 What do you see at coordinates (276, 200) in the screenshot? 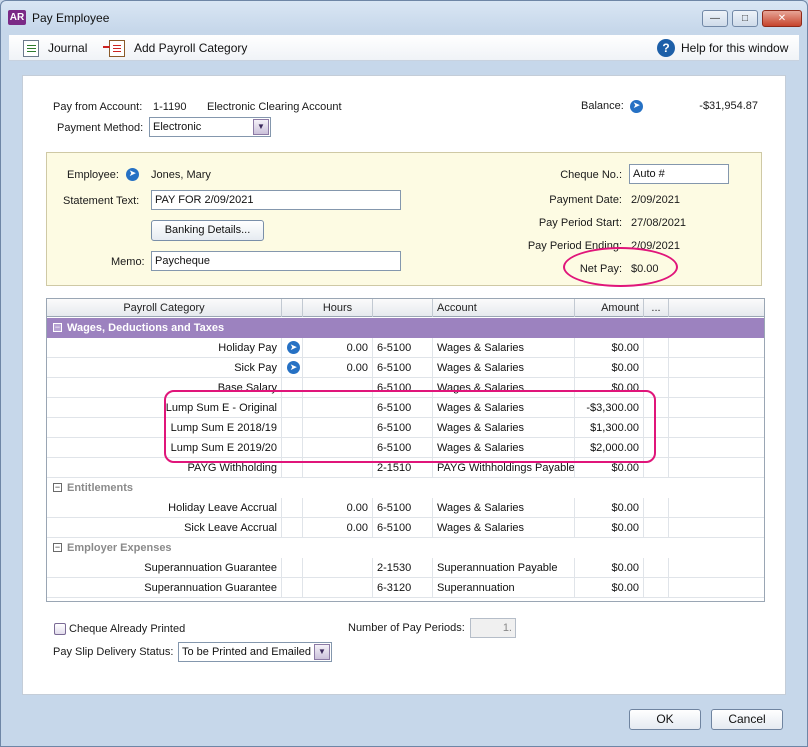
I see `statement-text-input: PAY FOR 2/09/2021` at bounding box center [276, 200].